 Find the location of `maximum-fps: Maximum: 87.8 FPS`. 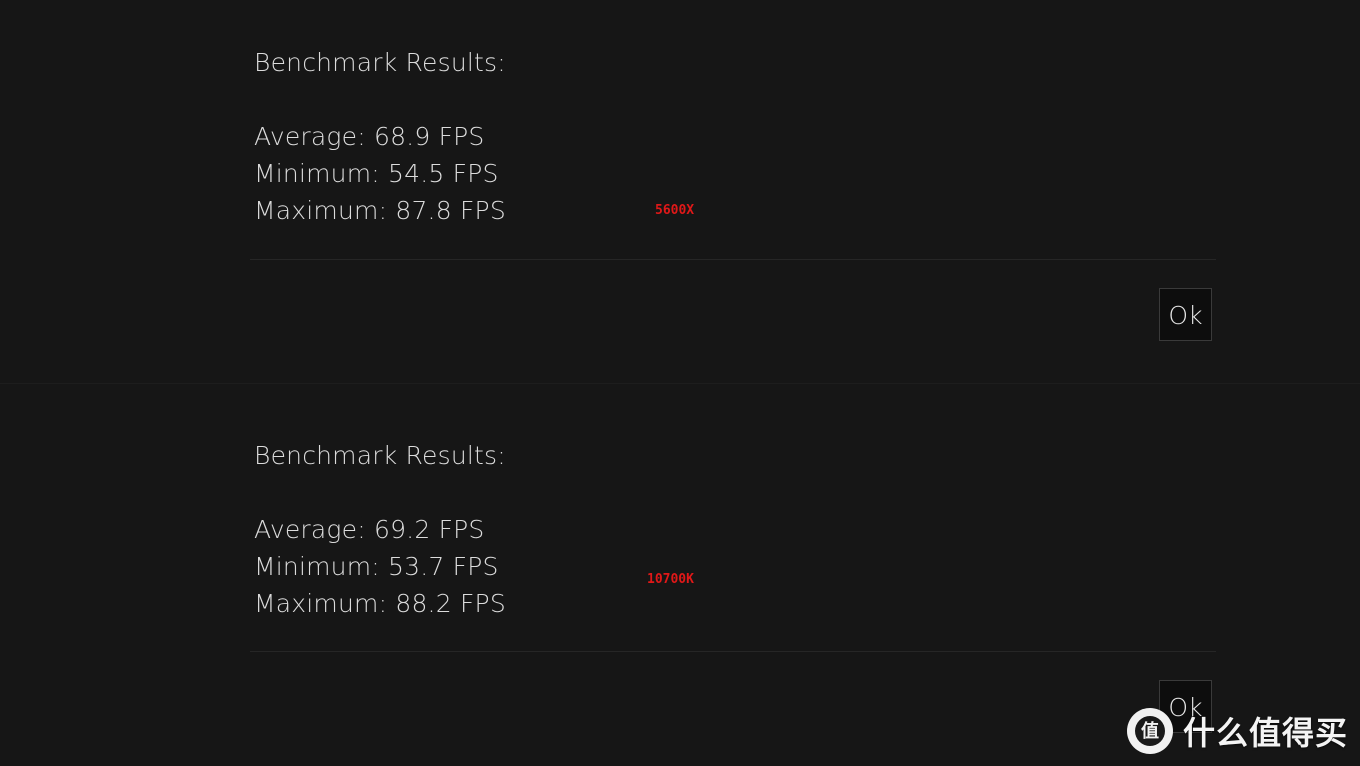

maximum-fps: Maximum: 87.8 FPS is located at coordinates (380, 210).